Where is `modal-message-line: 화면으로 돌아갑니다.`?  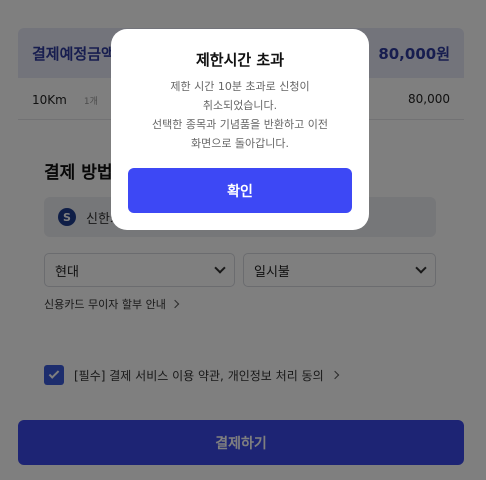
modal-message-line: 화면으로 돌아갑니다. is located at coordinates (240, 143).